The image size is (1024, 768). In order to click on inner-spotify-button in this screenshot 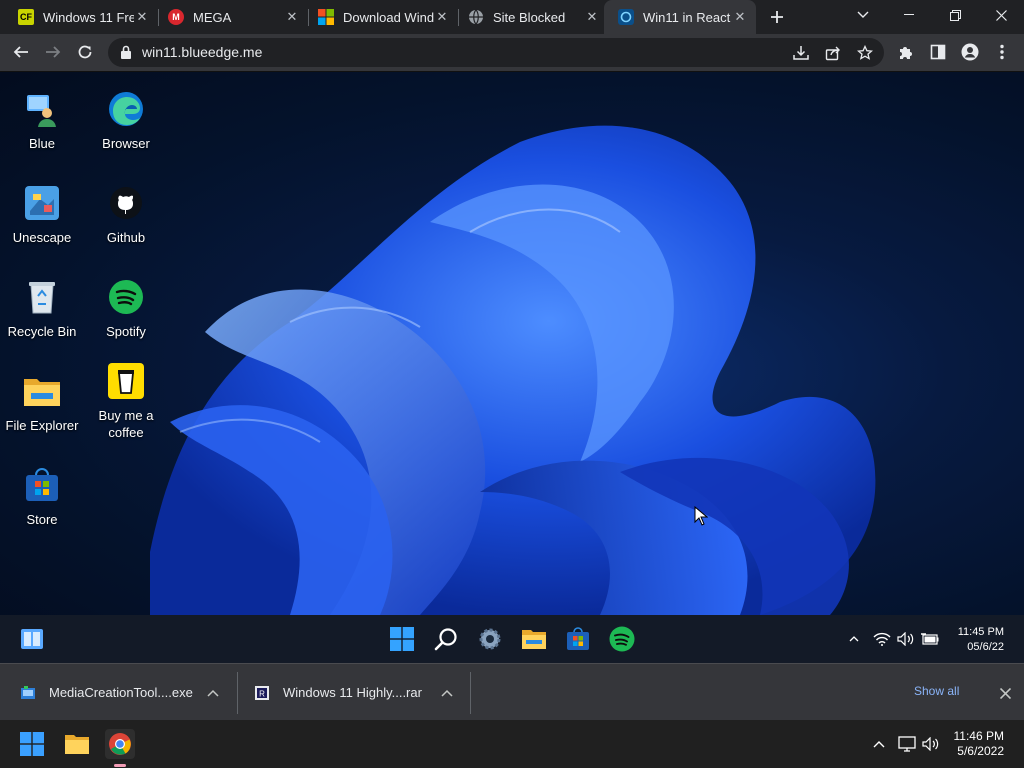, I will do `click(622, 639)`.